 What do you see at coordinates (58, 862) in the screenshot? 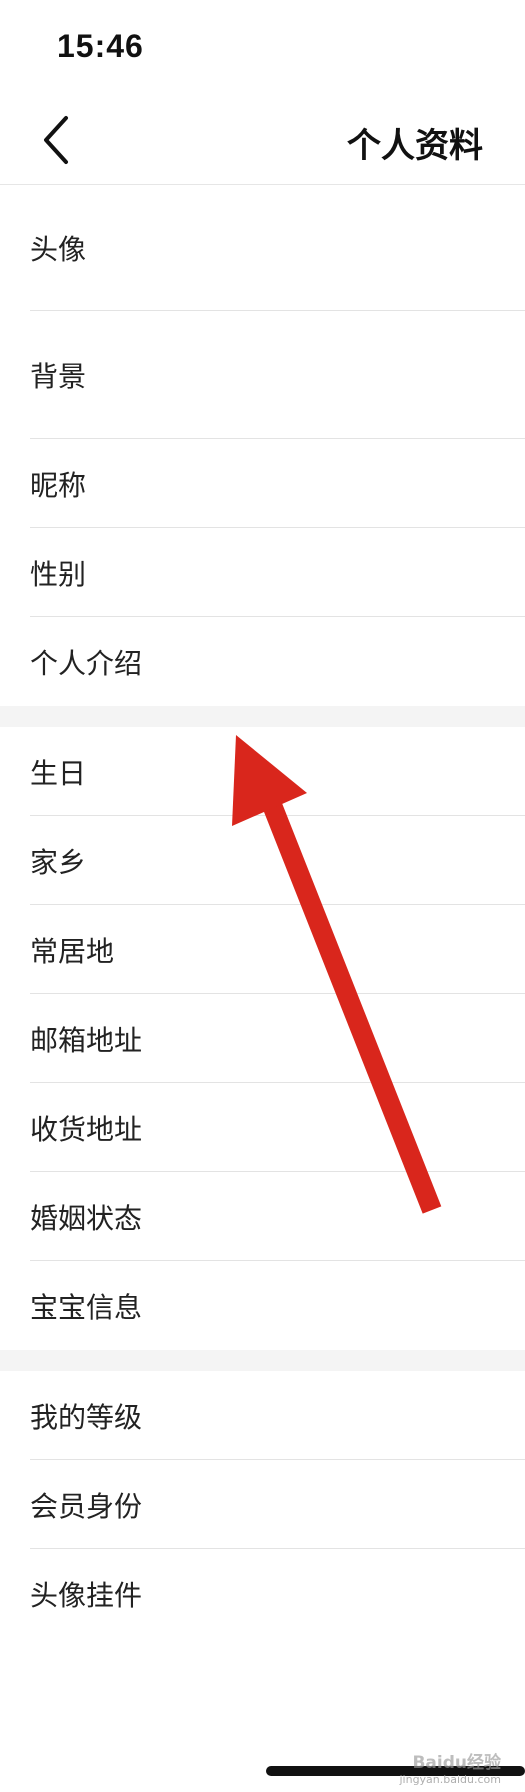
I see `row-label: 家乡` at bounding box center [58, 862].